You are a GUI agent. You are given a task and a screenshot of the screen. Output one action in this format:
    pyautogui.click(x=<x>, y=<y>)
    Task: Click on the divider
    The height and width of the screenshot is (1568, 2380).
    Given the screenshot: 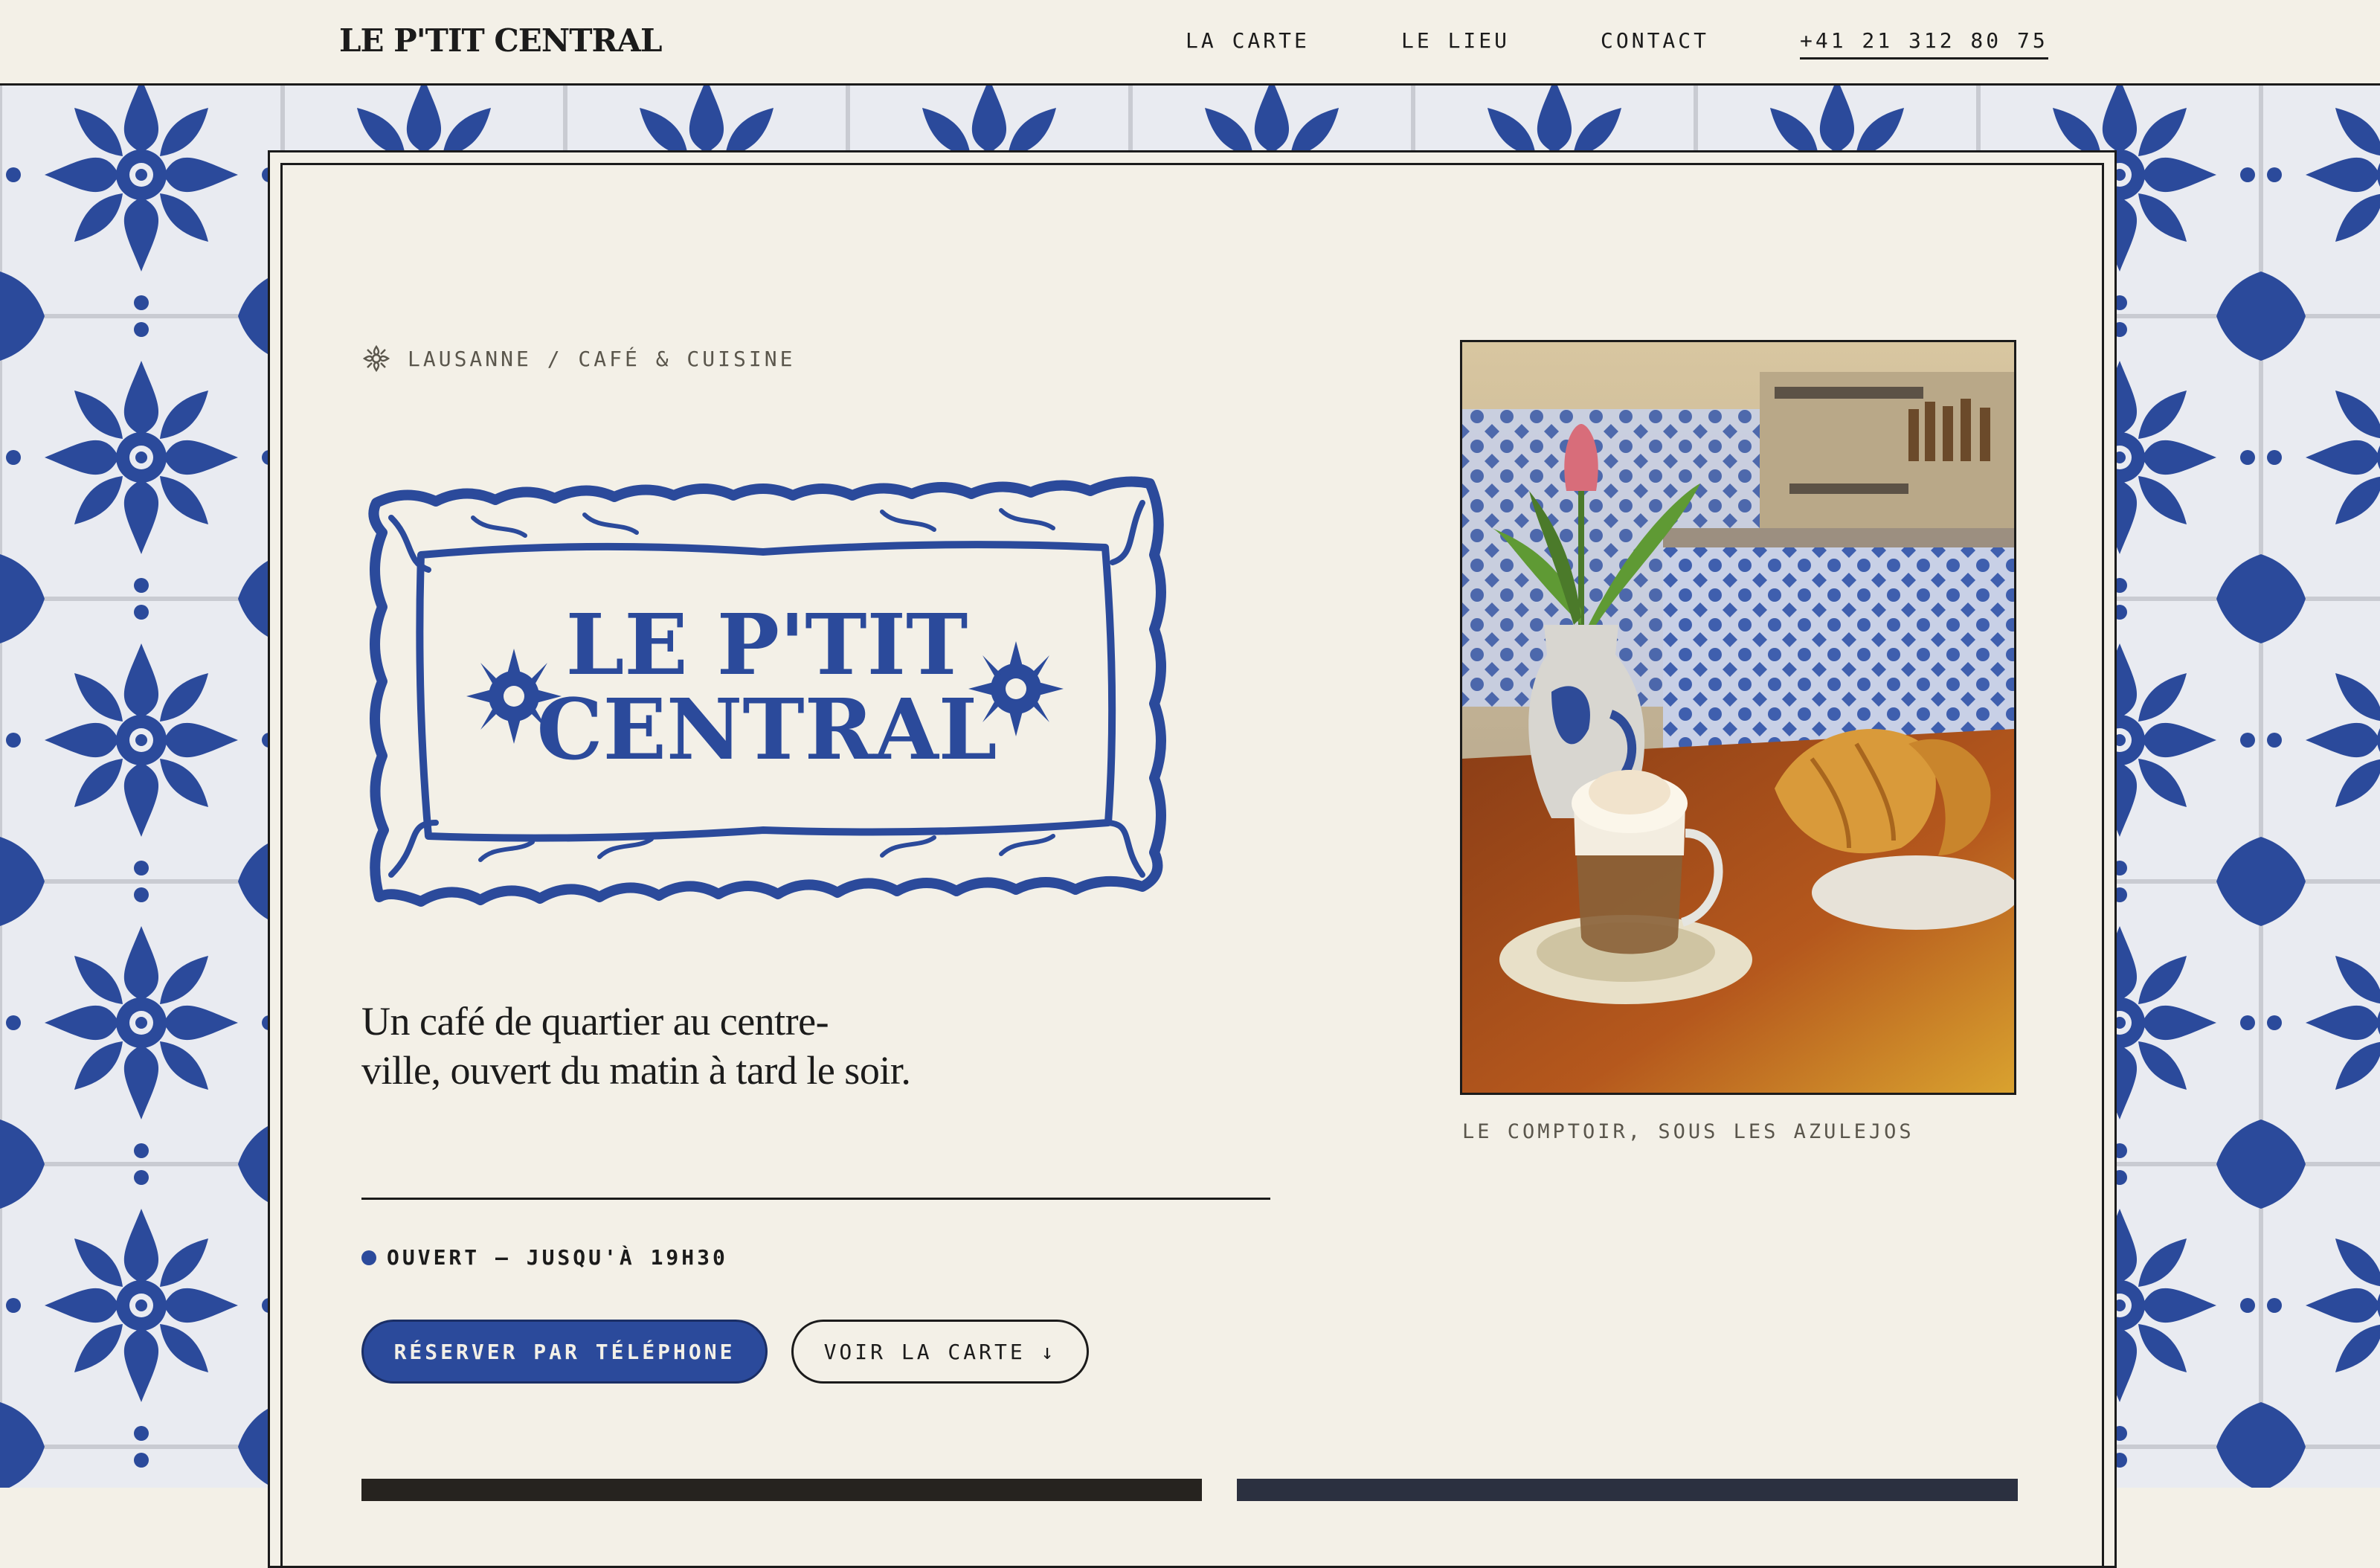 What is the action you would take?
    pyautogui.click(x=815, y=1199)
    